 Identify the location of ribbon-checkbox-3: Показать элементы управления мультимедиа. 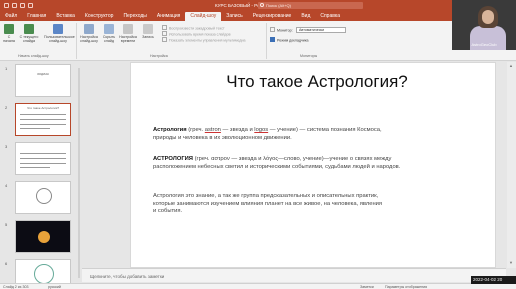
(203, 40).